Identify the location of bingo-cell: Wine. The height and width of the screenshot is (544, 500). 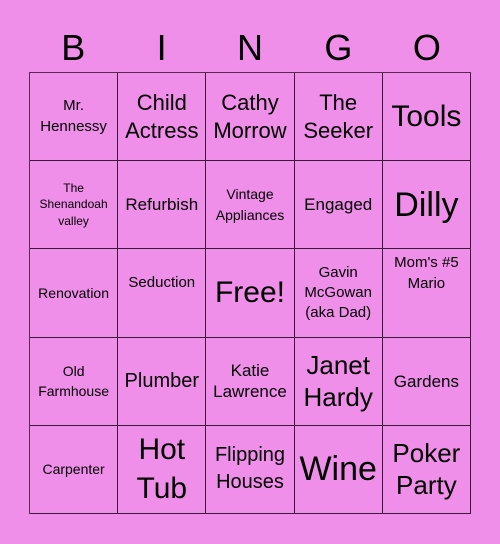
(338, 469).